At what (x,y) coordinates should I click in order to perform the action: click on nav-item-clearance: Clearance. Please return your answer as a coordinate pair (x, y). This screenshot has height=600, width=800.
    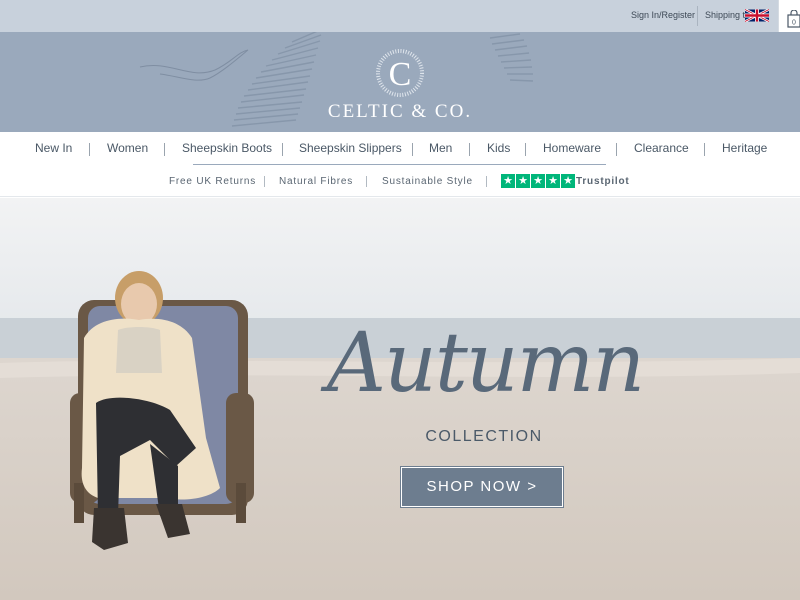
    Looking at the image, I should click on (661, 148).